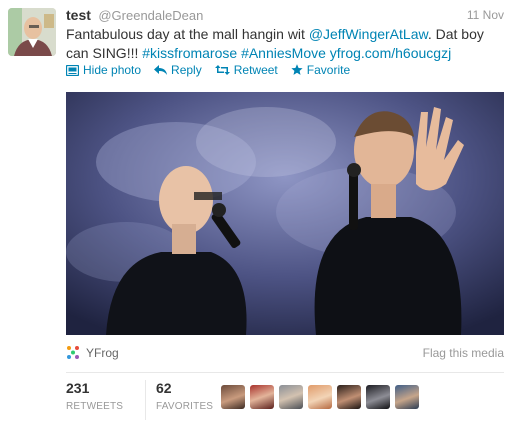  I want to click on flag-media-link: Flag this media, so click(463, 353).